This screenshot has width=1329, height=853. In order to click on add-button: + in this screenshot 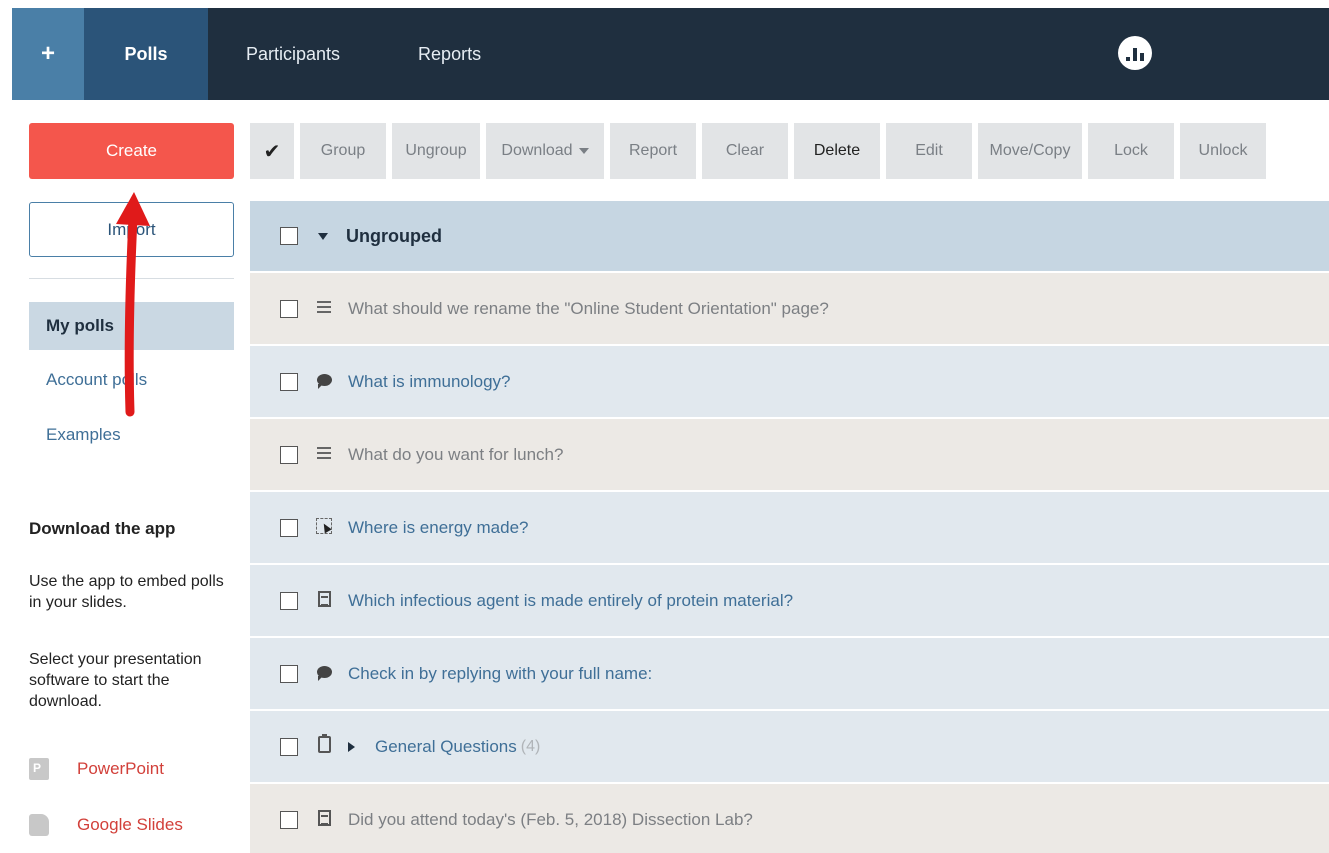, I will do `click(48, 54)`.